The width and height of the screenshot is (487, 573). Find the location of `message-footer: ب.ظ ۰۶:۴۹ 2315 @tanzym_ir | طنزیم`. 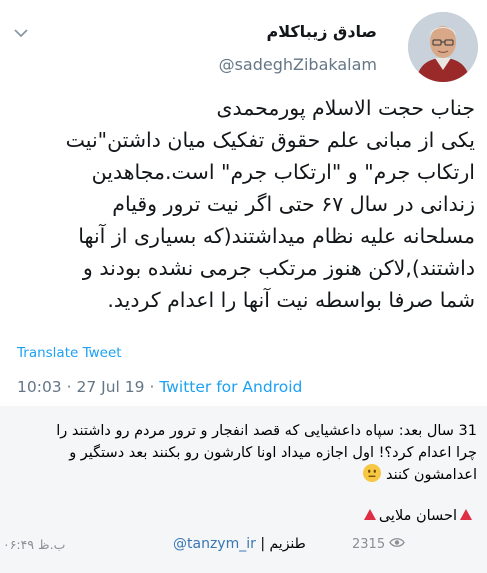

message-footer: ب.ظ ۰۶:۴۹ 2315 @tanzym_ir | طنزیم is located at coordinates (243, 546).